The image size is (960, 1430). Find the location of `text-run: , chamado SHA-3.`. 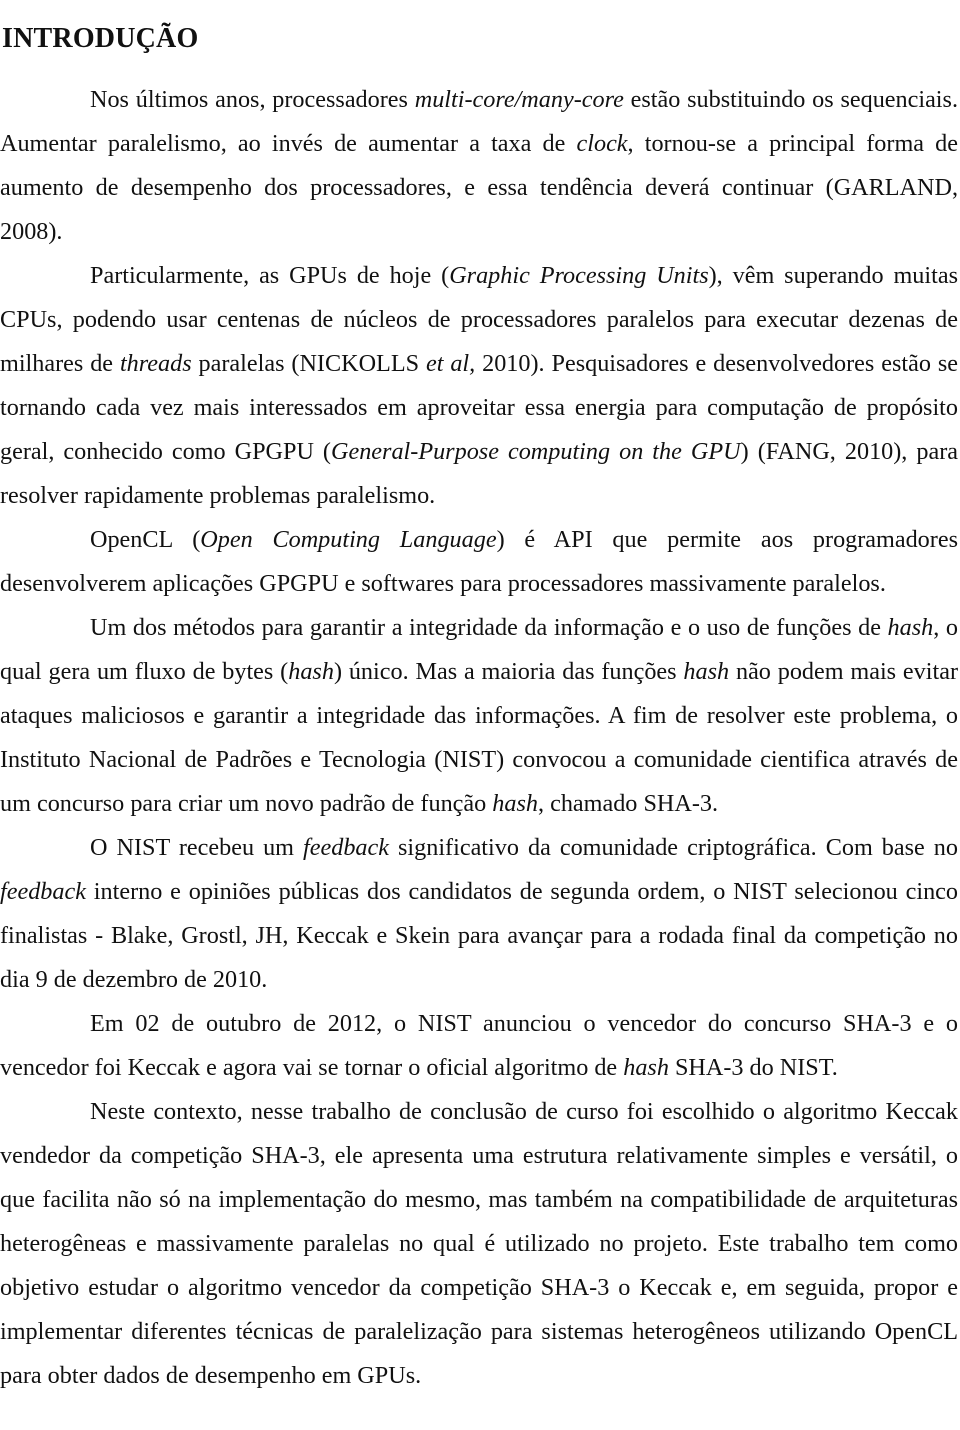

text-run: , chamado SHA-3. is located at coordinates (628, 803).